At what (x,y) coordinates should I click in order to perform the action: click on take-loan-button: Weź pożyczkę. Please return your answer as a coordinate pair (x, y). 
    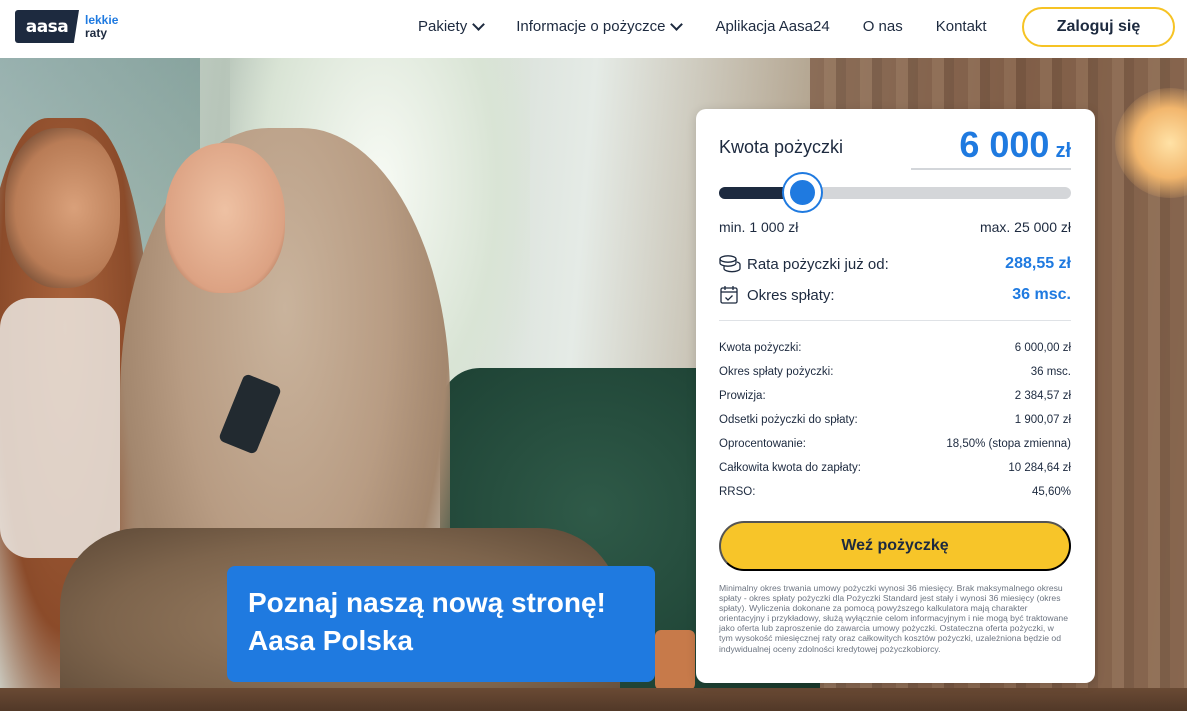
    Looking at the image, I should click on (895, 546).